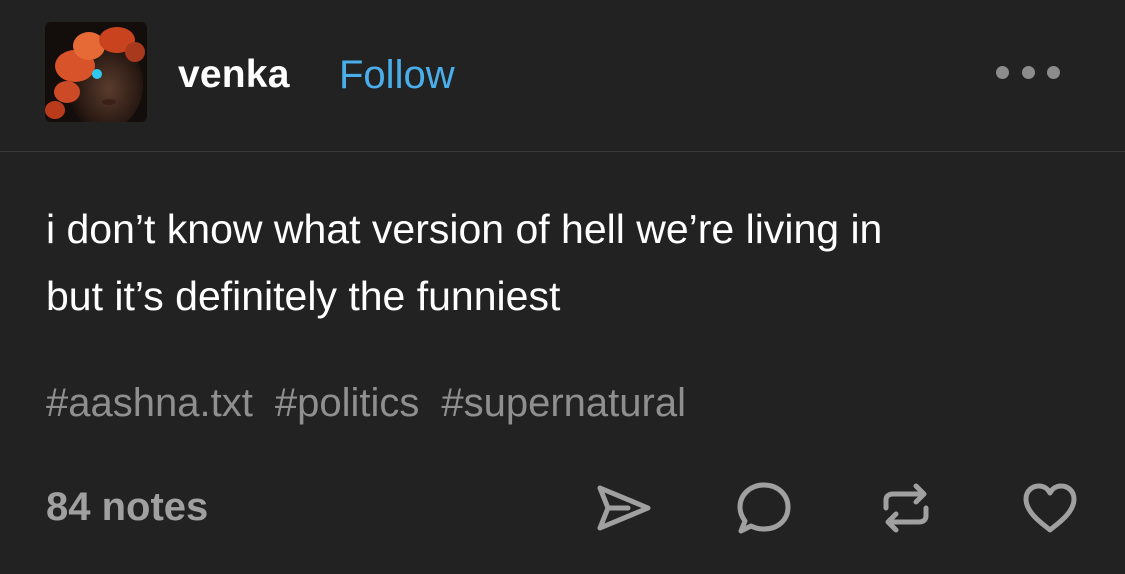 This screenshot has height=574, width=1125. What do you see at coordinates (149, 403) in the screenshot?
I see `tag-aashna-txt: #aashna.txt` at bounding box center [149, 403].